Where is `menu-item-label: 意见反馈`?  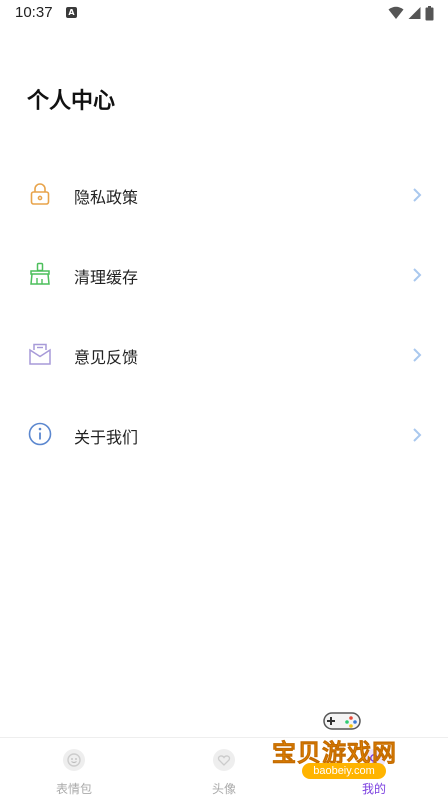
menu-item-label: 意见反馈 is located at coordinates (106, 357).